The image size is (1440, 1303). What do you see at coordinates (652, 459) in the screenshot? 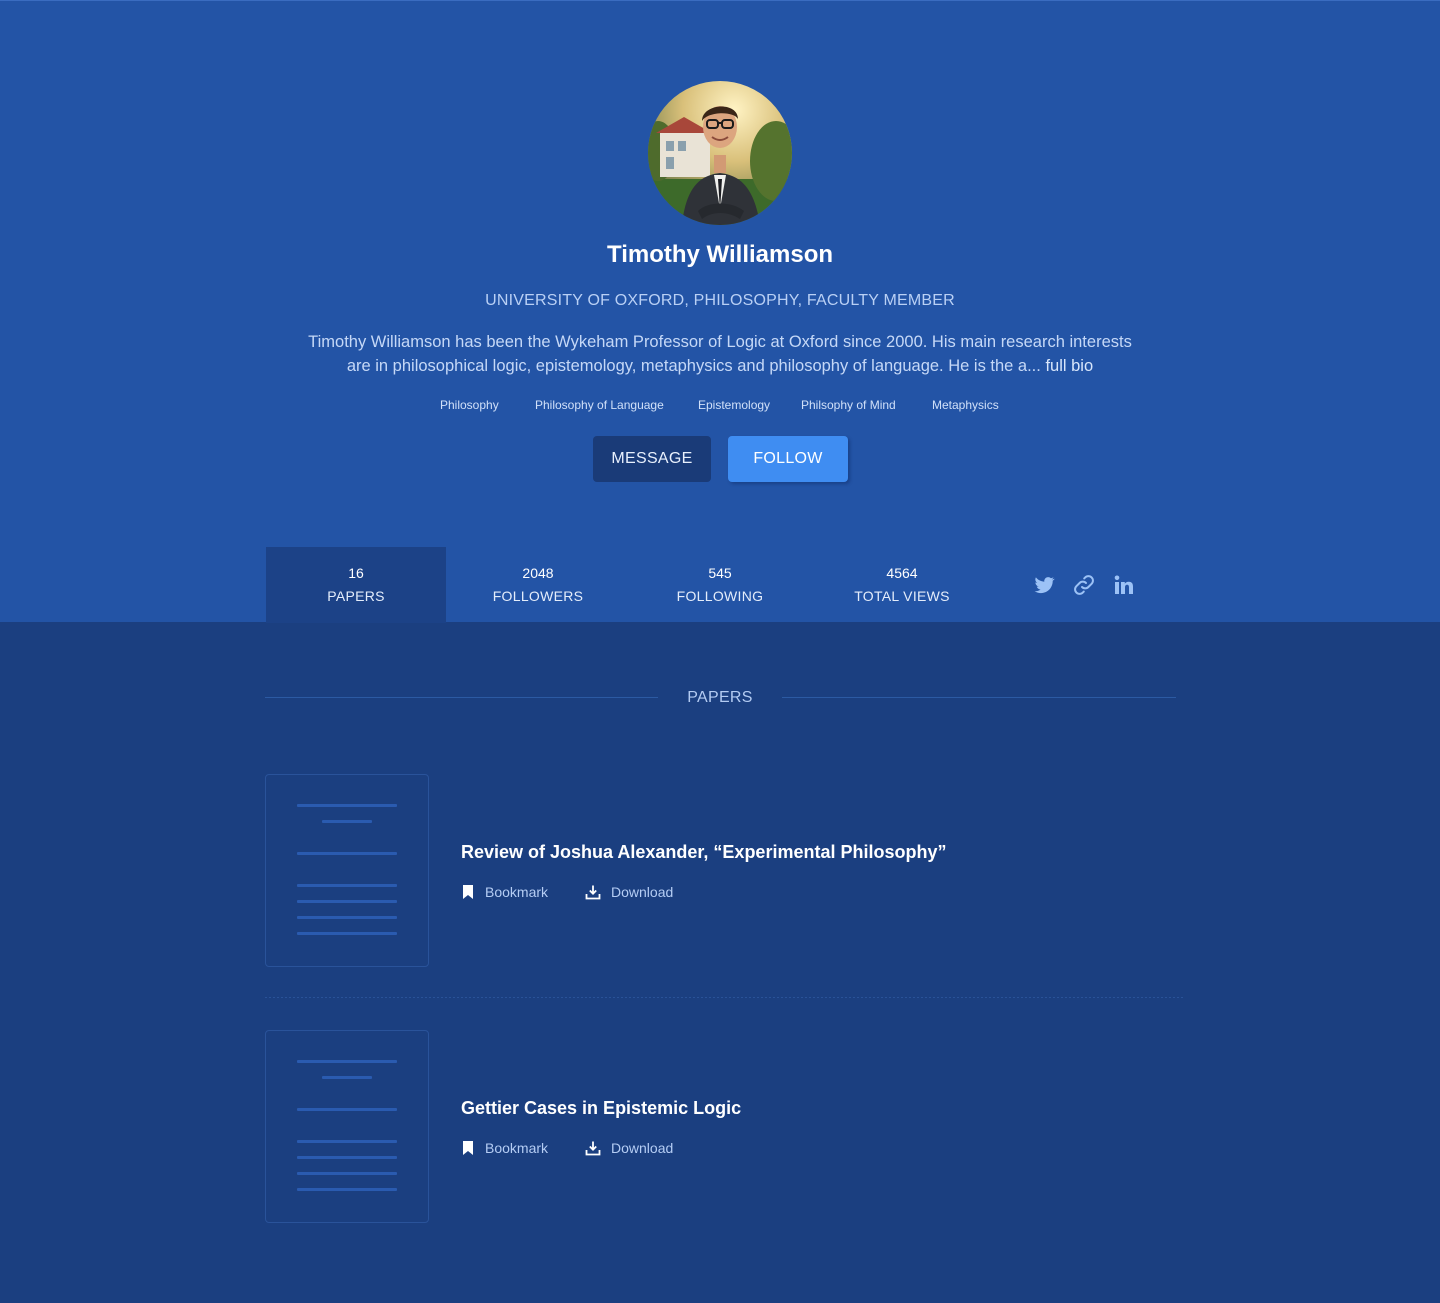
I see `message-button: MESSAGE` at bounding box center [652, 459].